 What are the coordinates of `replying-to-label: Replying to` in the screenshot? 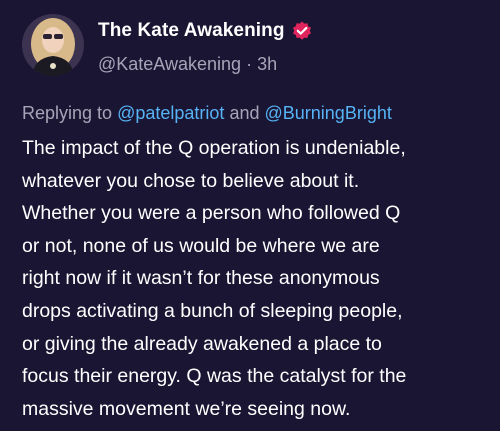 It's located at (67, 113).